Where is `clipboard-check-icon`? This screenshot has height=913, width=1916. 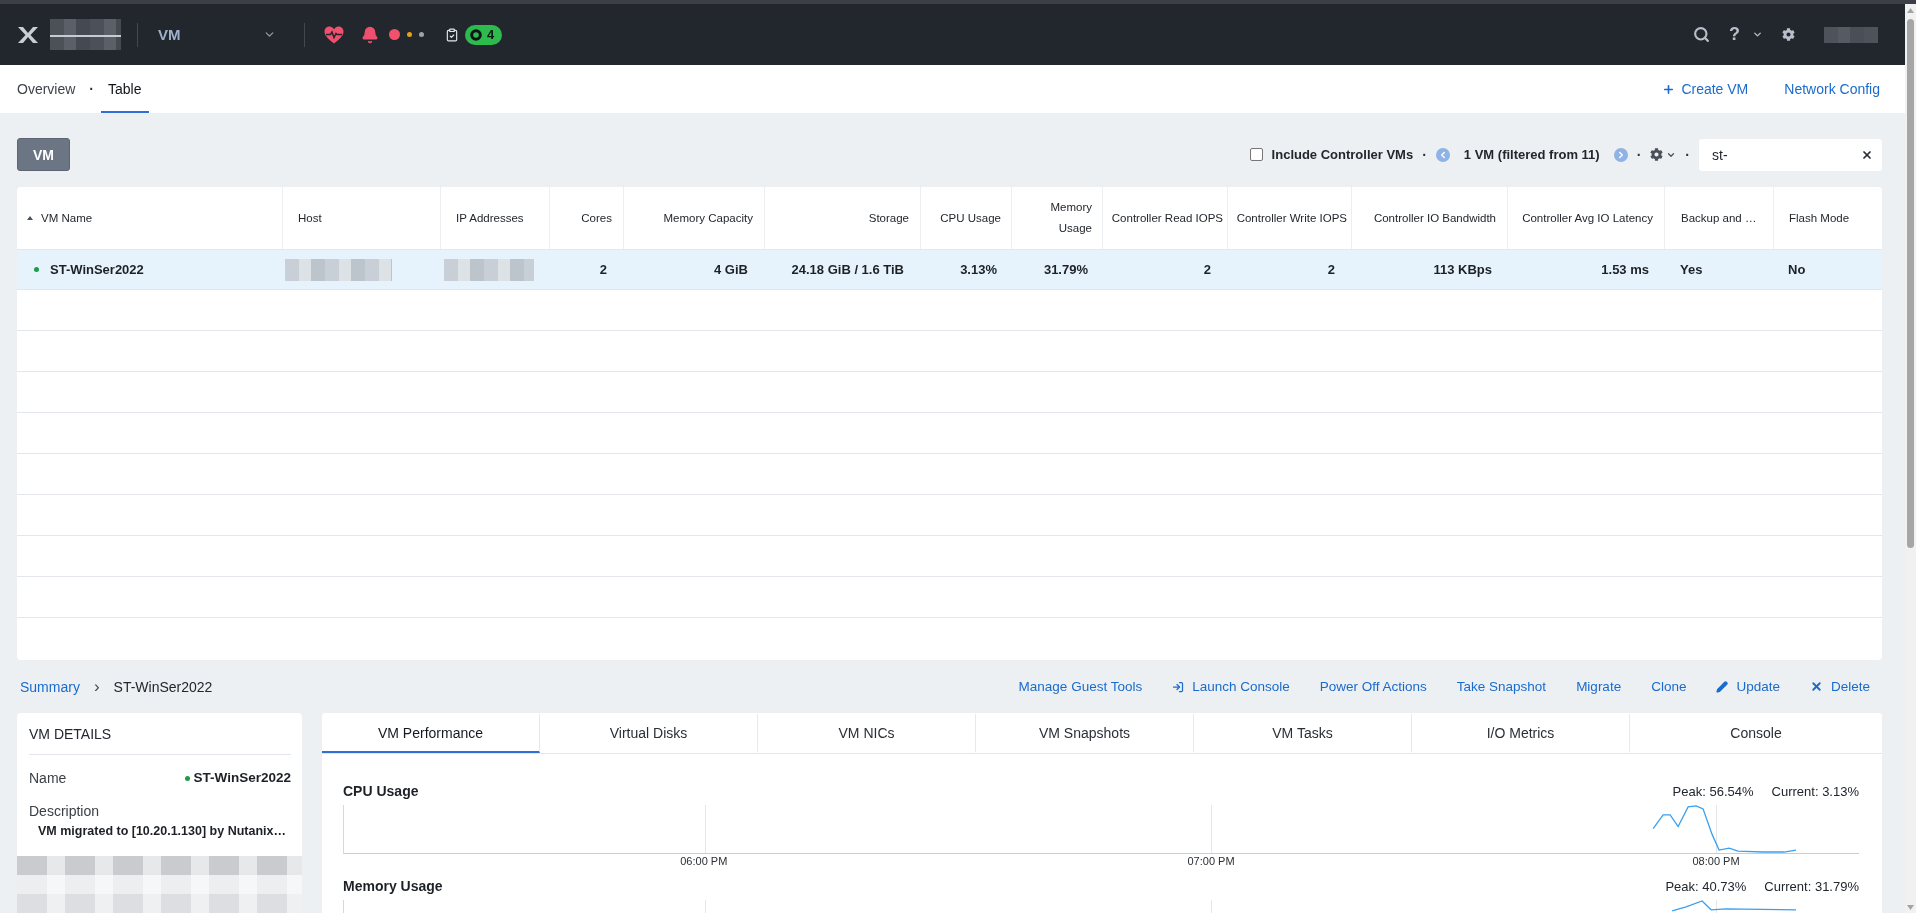 clipboard-check-icon is located at coordinates (452, 34).